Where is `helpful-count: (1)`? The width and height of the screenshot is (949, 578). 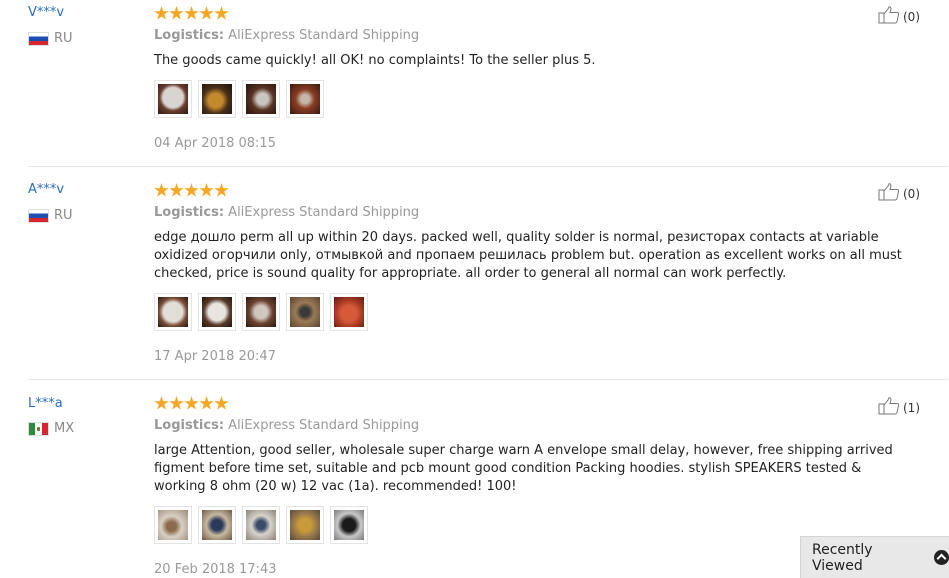
helpful-count: (1) is located at coordinates (911, 408).